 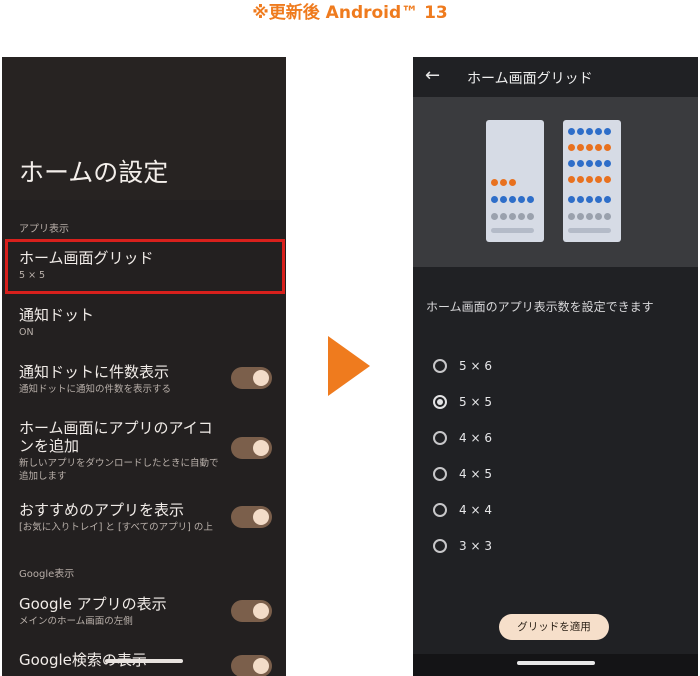 What do you see at coordinates (555, 182) in the screenshot?
I see `grid-preview` at bounding box center [555, 182].